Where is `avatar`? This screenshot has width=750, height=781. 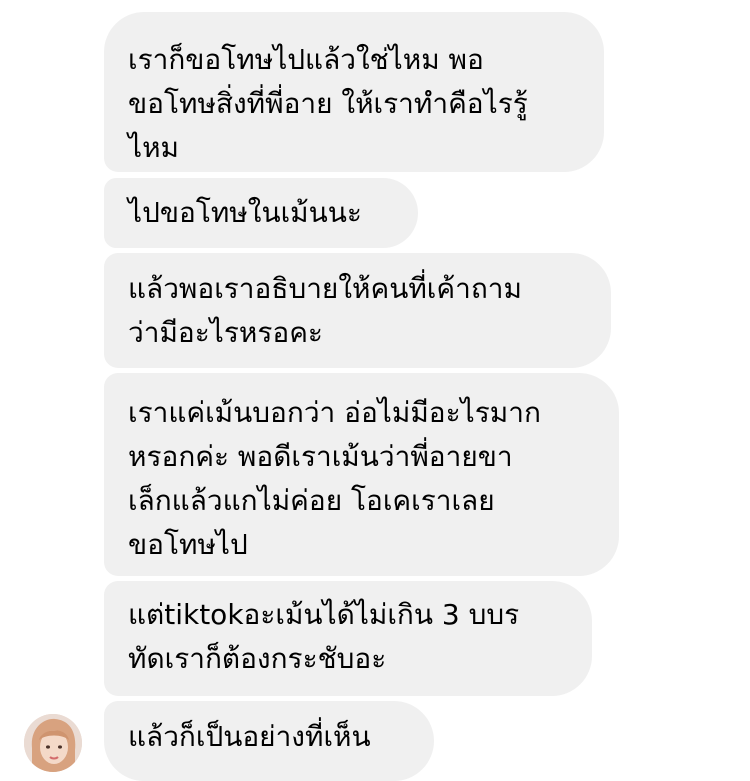
avatar is located at coordinates (53, 743).